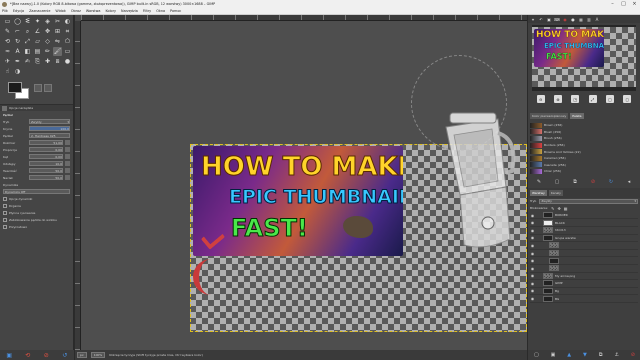 This screenshot has width=640, height=360. I want to click on eraser-icon: ▭, so click(67, 51).